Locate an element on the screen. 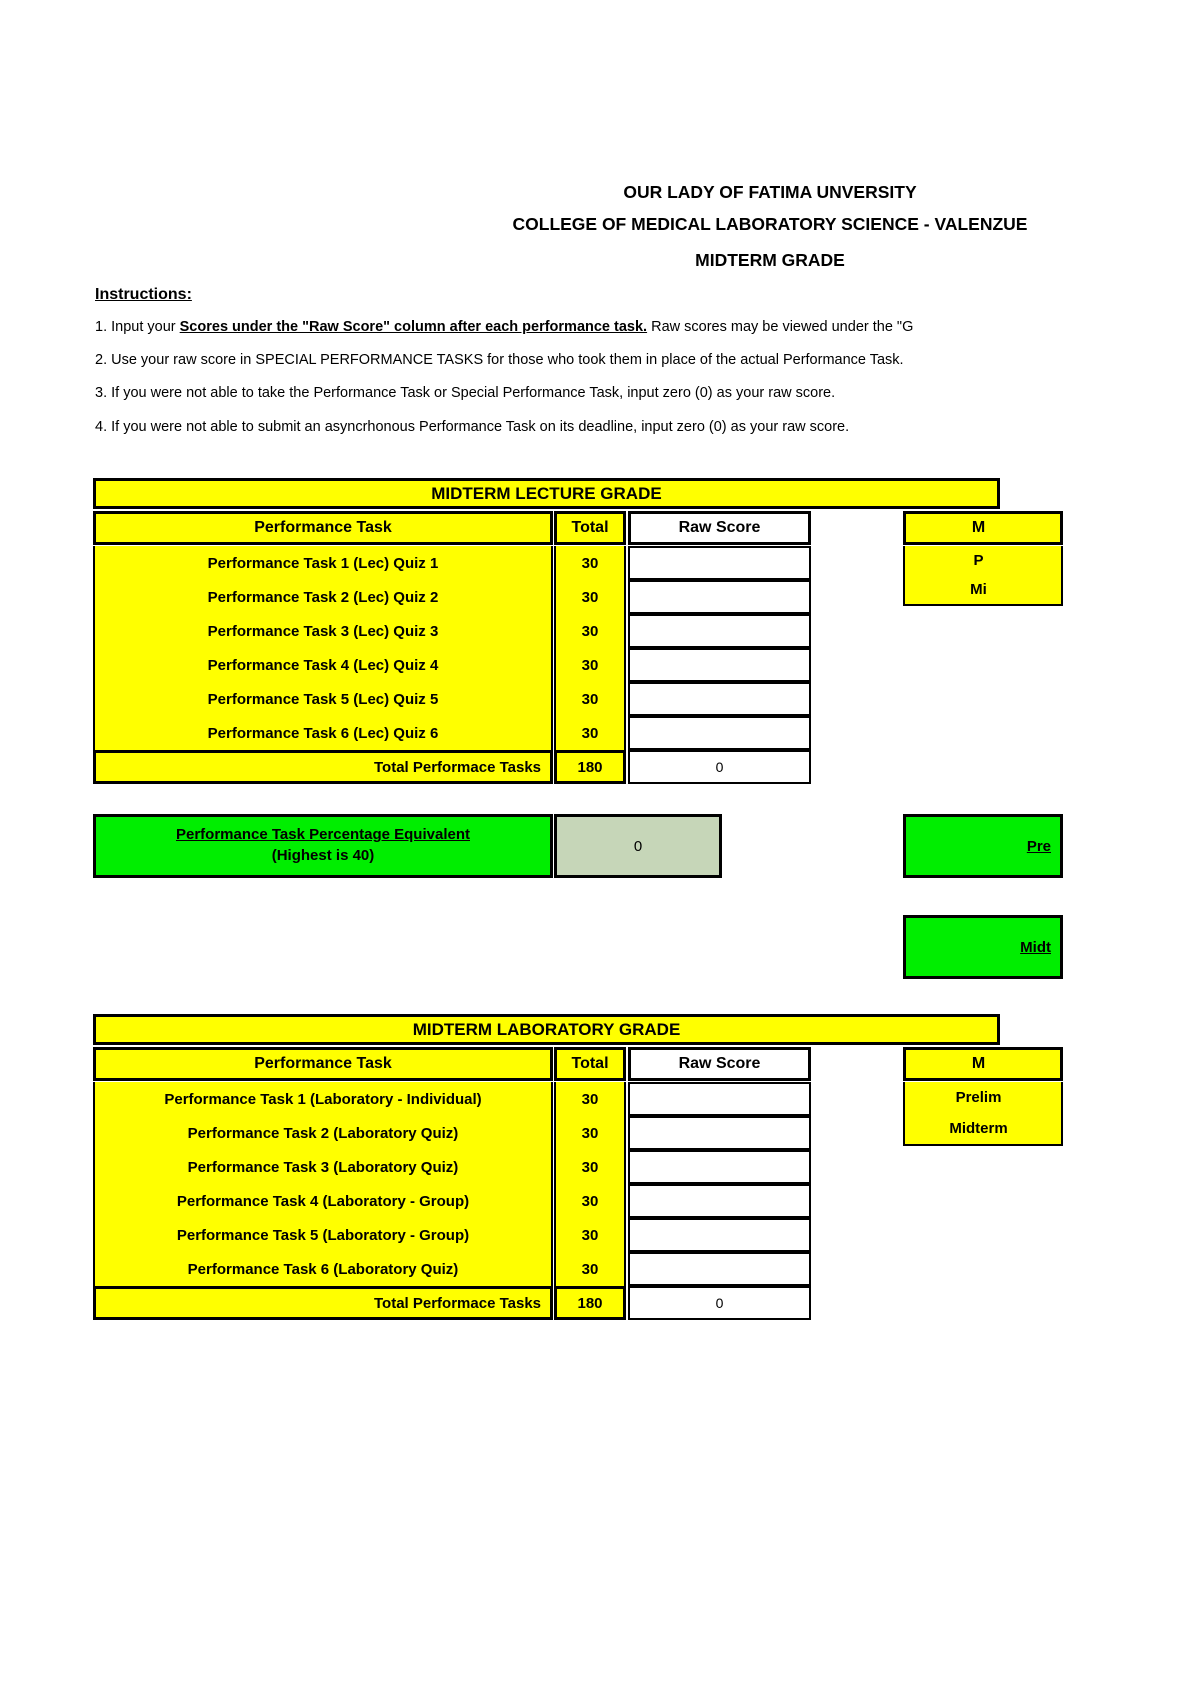 The image size is (1200, 1697). lecture-side-panel-row-midterm: Mi is located at coordinates (983, 590).